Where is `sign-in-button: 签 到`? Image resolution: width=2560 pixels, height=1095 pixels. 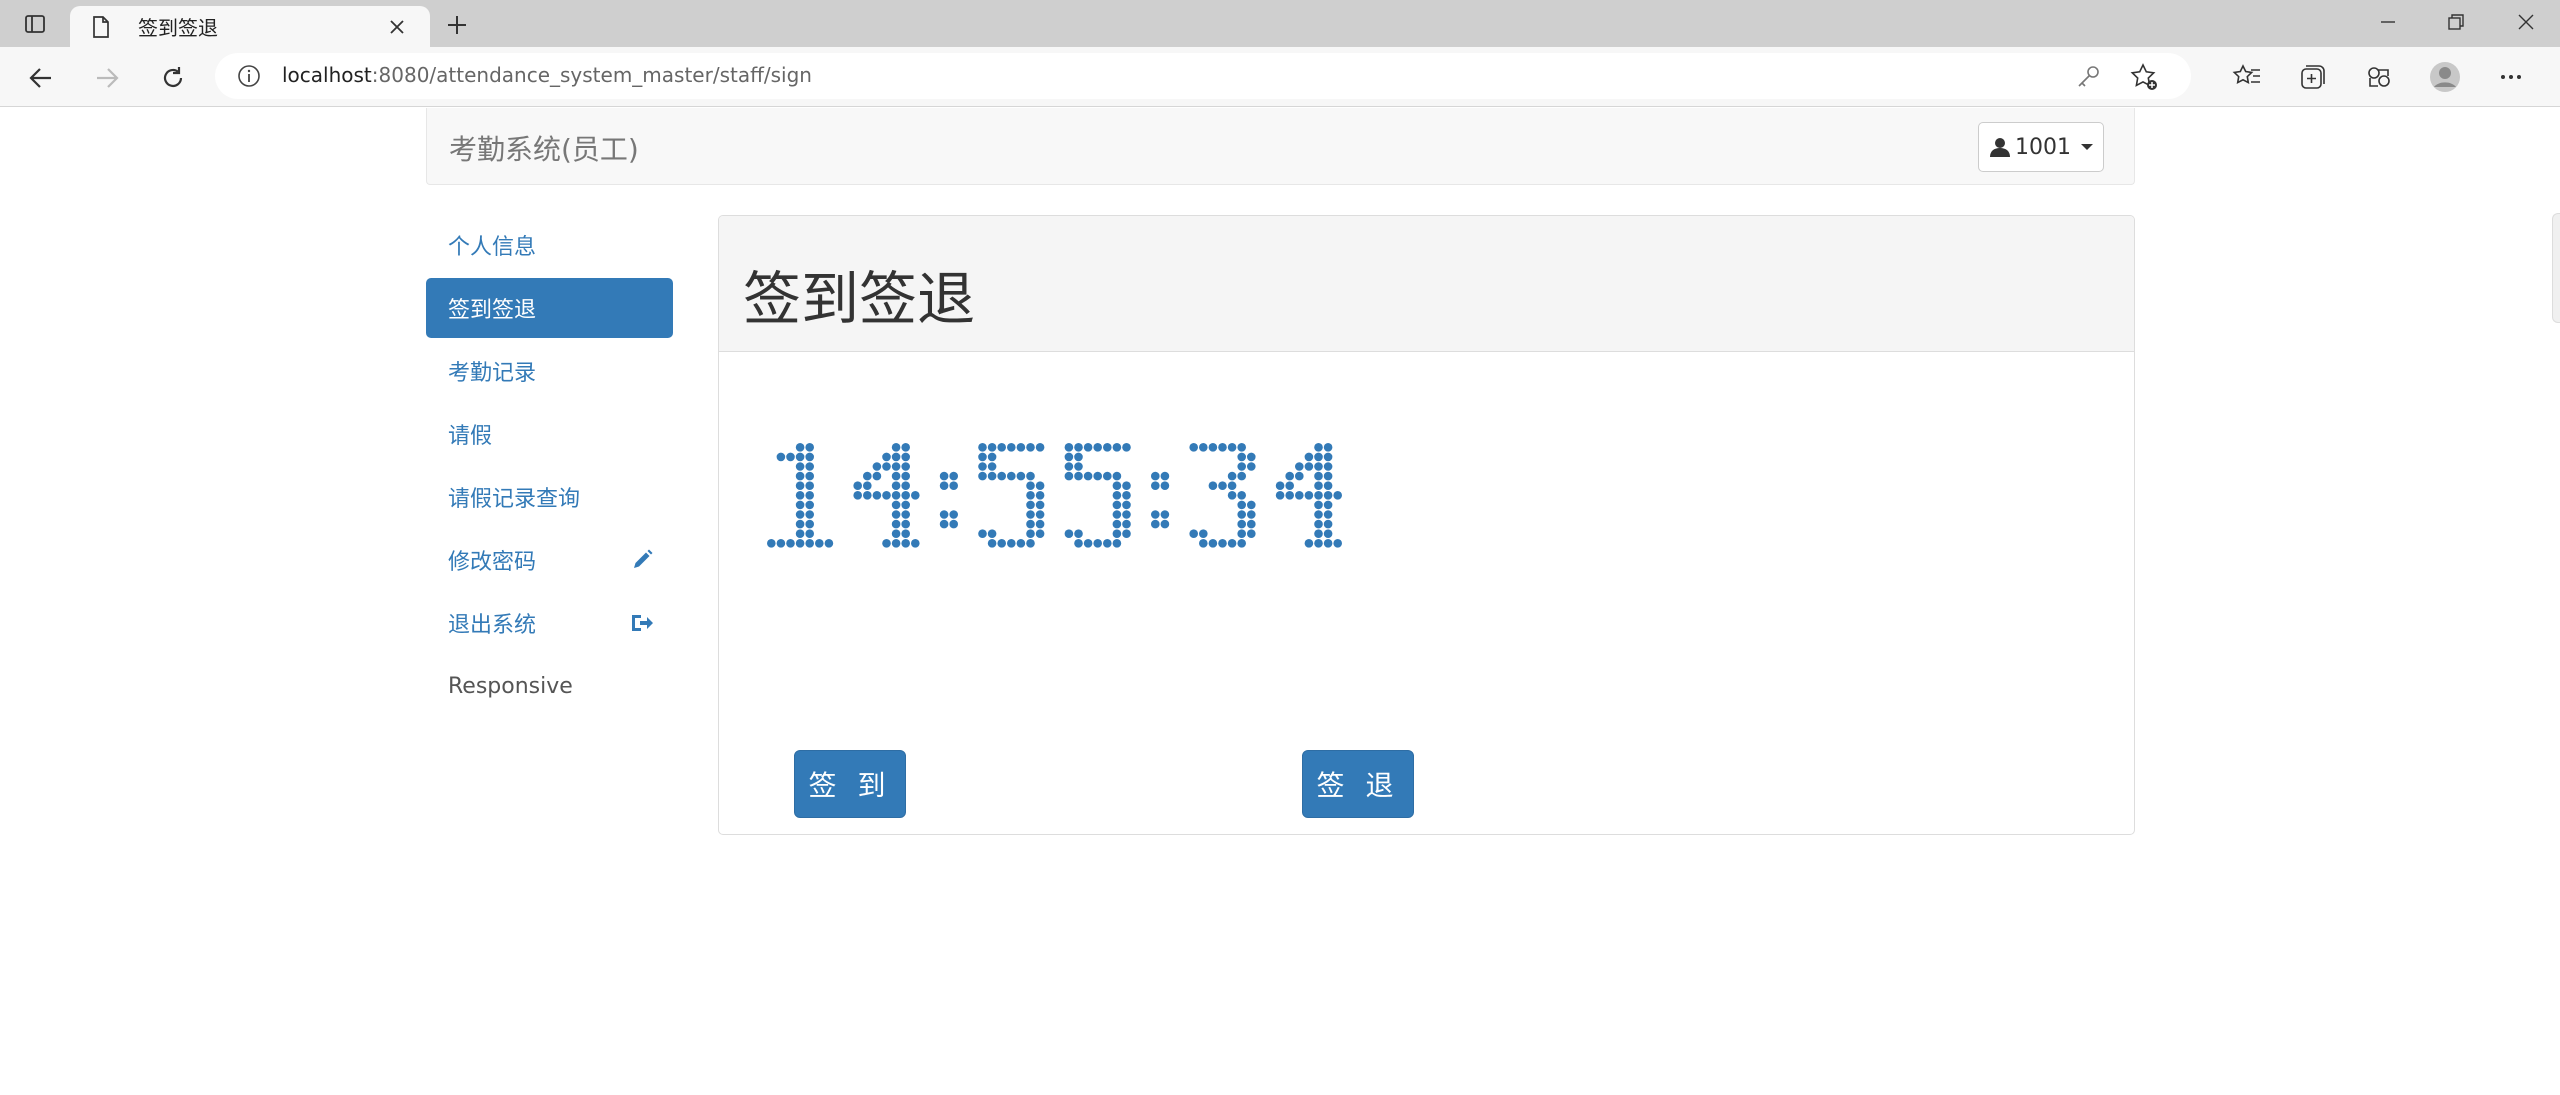
sign-in-button: 签 到 is located at coordinates (850, 784).